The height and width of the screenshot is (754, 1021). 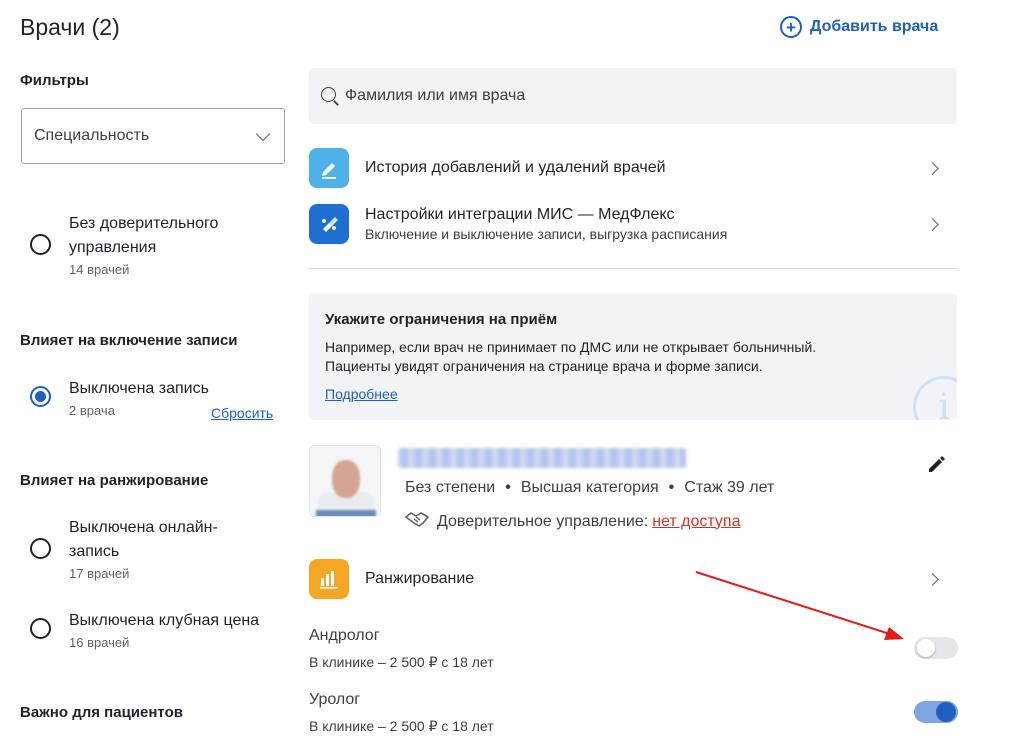 What do you see at coordinates (330, 96) in the screenshot?
I see `search-icon` at bounding box center [330, 96].